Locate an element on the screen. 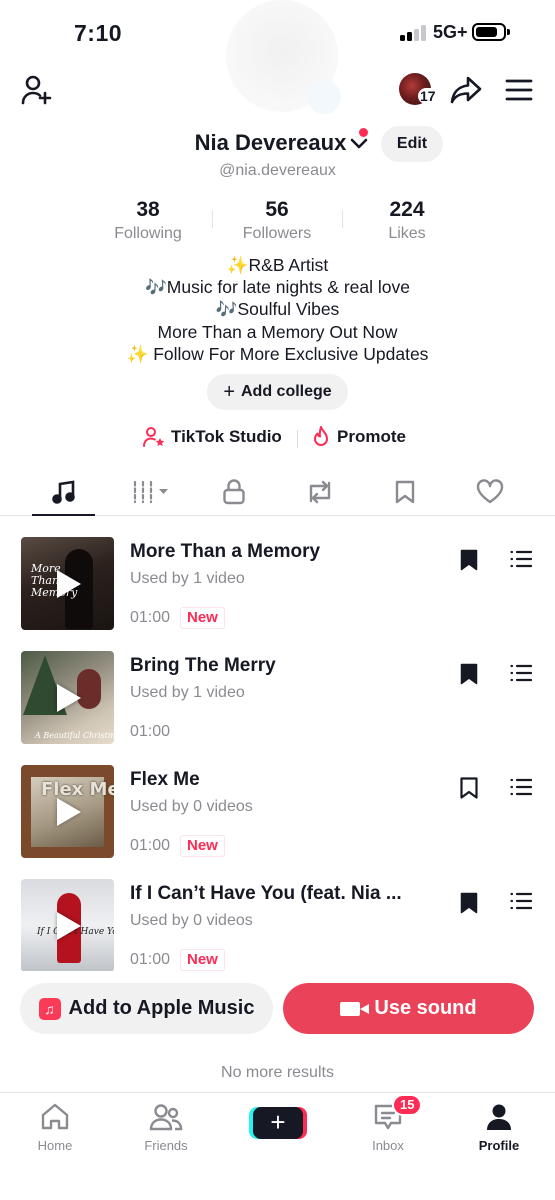 The image size is (555, 1200). tab-favorites is located at coordinates (405, 492).